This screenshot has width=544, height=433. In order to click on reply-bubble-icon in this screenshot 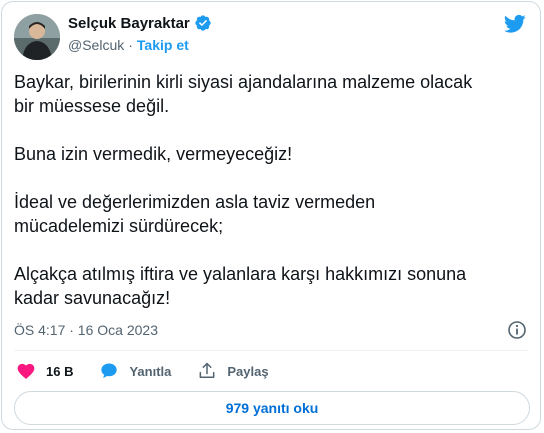, I will do `click(109, 371)`.